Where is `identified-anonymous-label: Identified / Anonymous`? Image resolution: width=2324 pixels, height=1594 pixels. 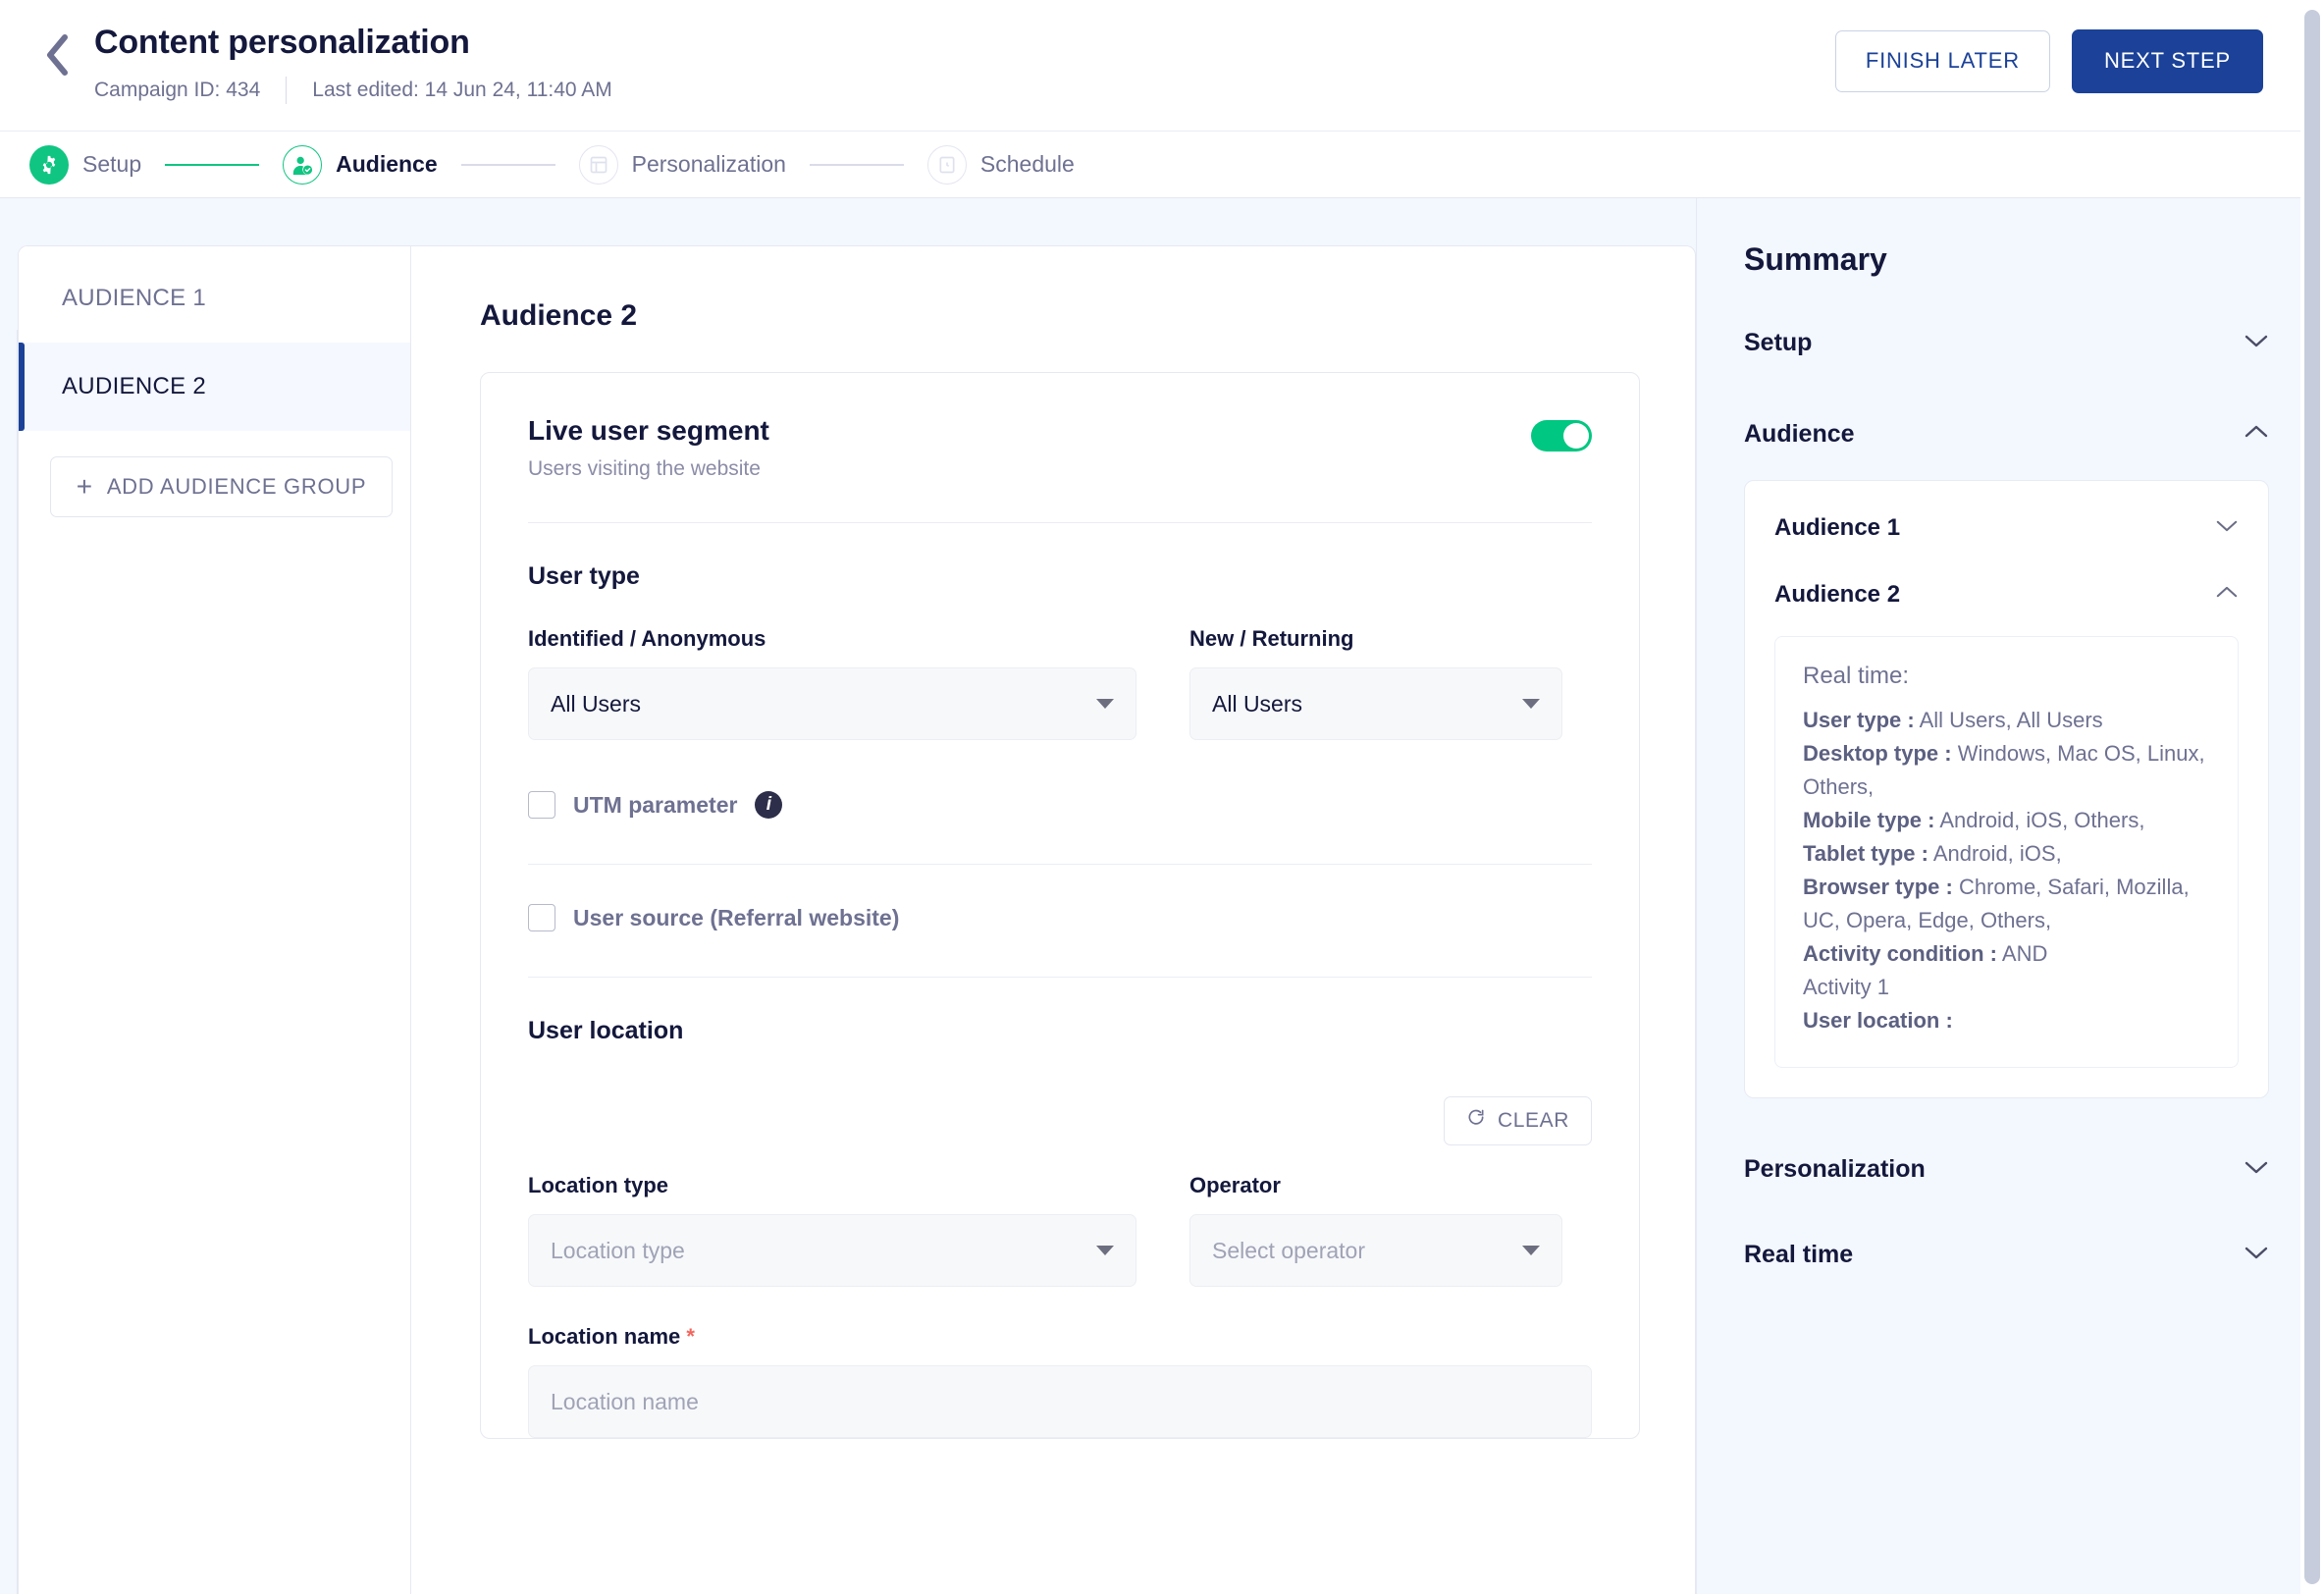 identified-anonymous-label: Identified / Anonymous is located at coordinates (647, 638).